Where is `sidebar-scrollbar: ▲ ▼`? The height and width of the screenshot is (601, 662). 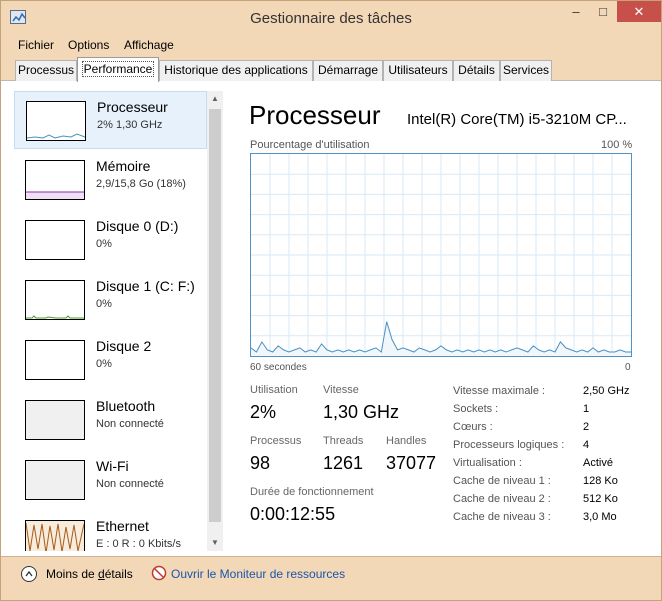
sidebar-scrollbar: ▲ ▼ is located at coordinates (215, 321).